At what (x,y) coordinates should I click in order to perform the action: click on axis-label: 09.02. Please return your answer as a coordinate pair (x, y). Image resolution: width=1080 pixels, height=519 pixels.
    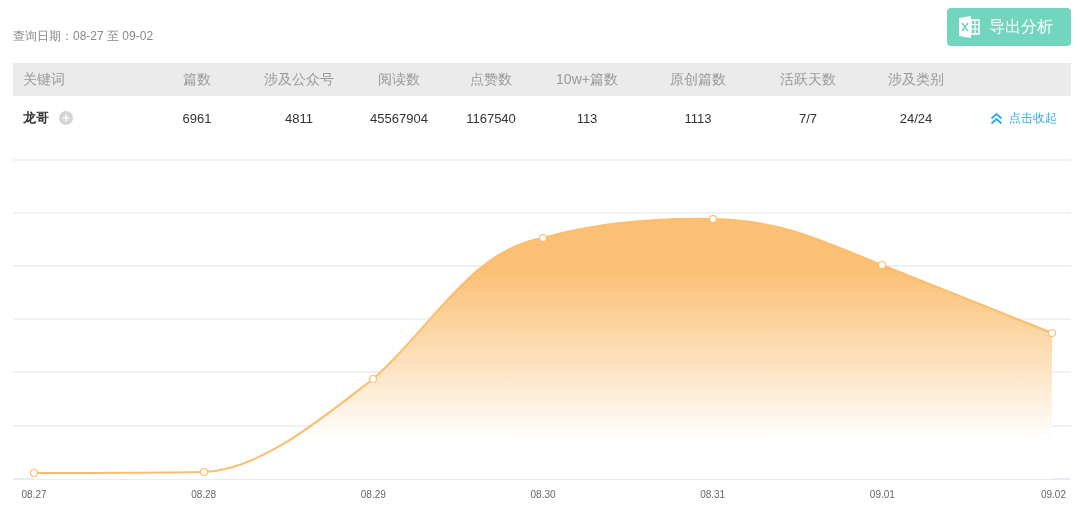
    Looking at the image, I should click on (1053, 494).